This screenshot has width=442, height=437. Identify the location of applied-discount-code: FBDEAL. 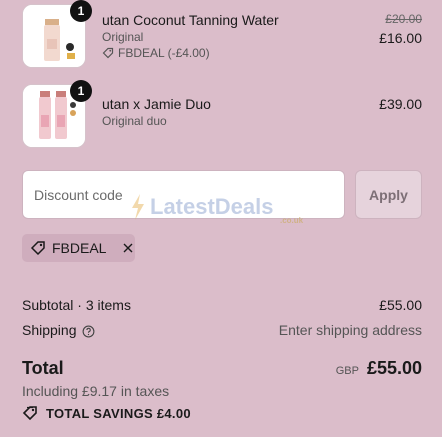
(79, 248).